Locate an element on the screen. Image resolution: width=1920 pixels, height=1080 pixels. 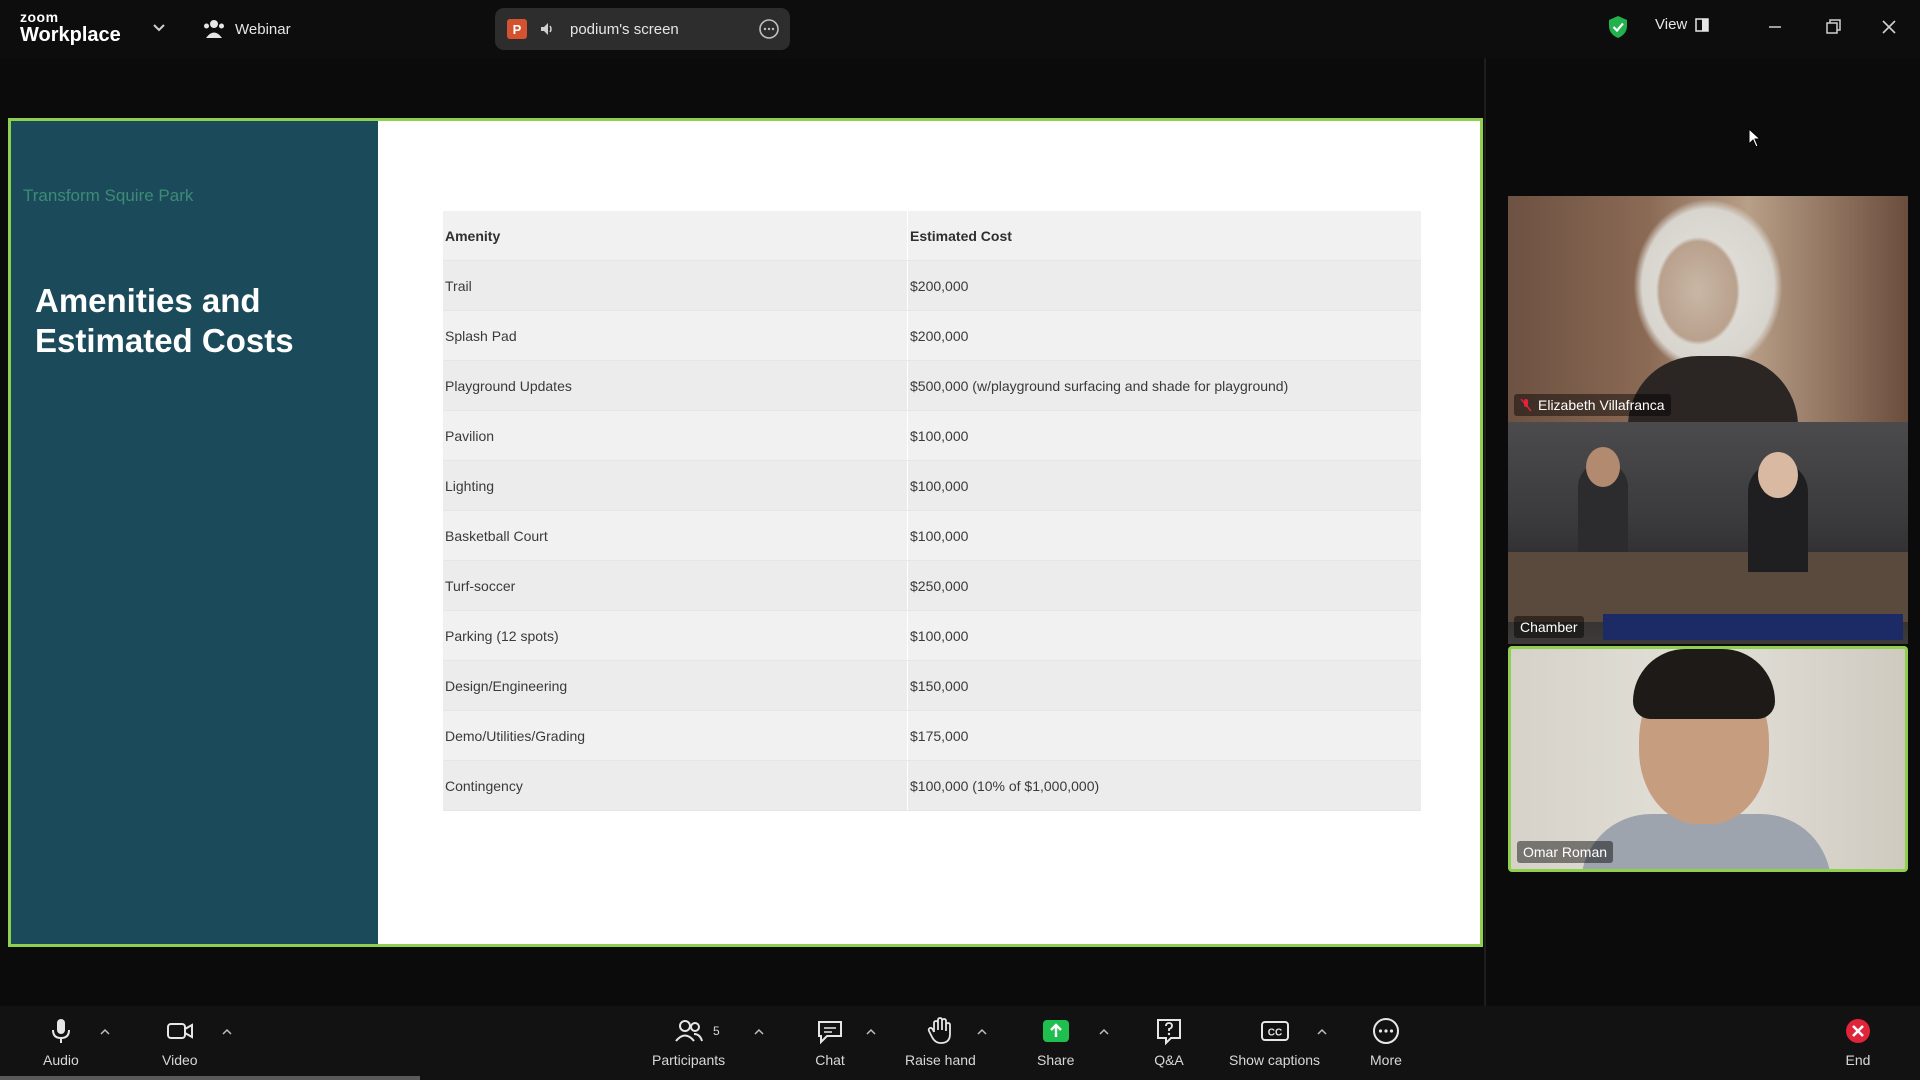
video-tile-omar-active-speaker: Omar Roman is located at coordinates (1708, 759).